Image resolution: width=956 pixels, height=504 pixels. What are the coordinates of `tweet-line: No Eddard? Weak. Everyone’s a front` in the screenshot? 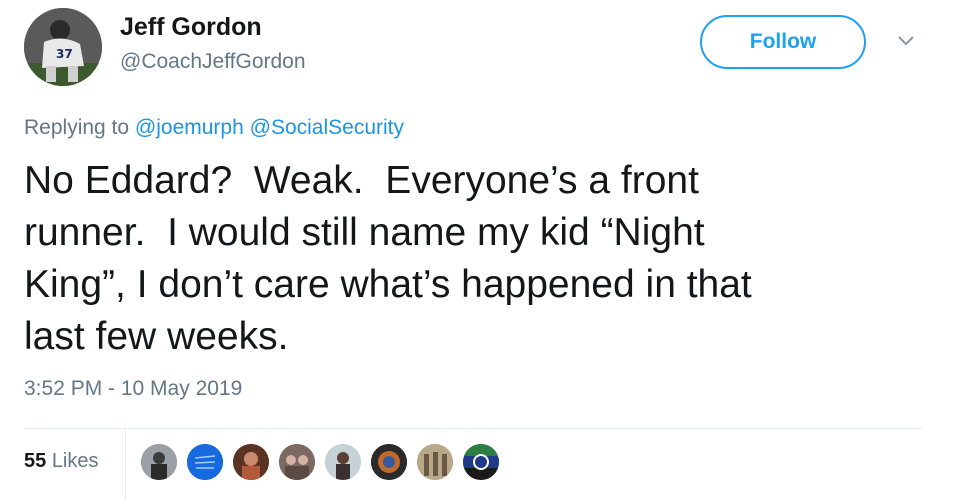 It's located at (361, 180).